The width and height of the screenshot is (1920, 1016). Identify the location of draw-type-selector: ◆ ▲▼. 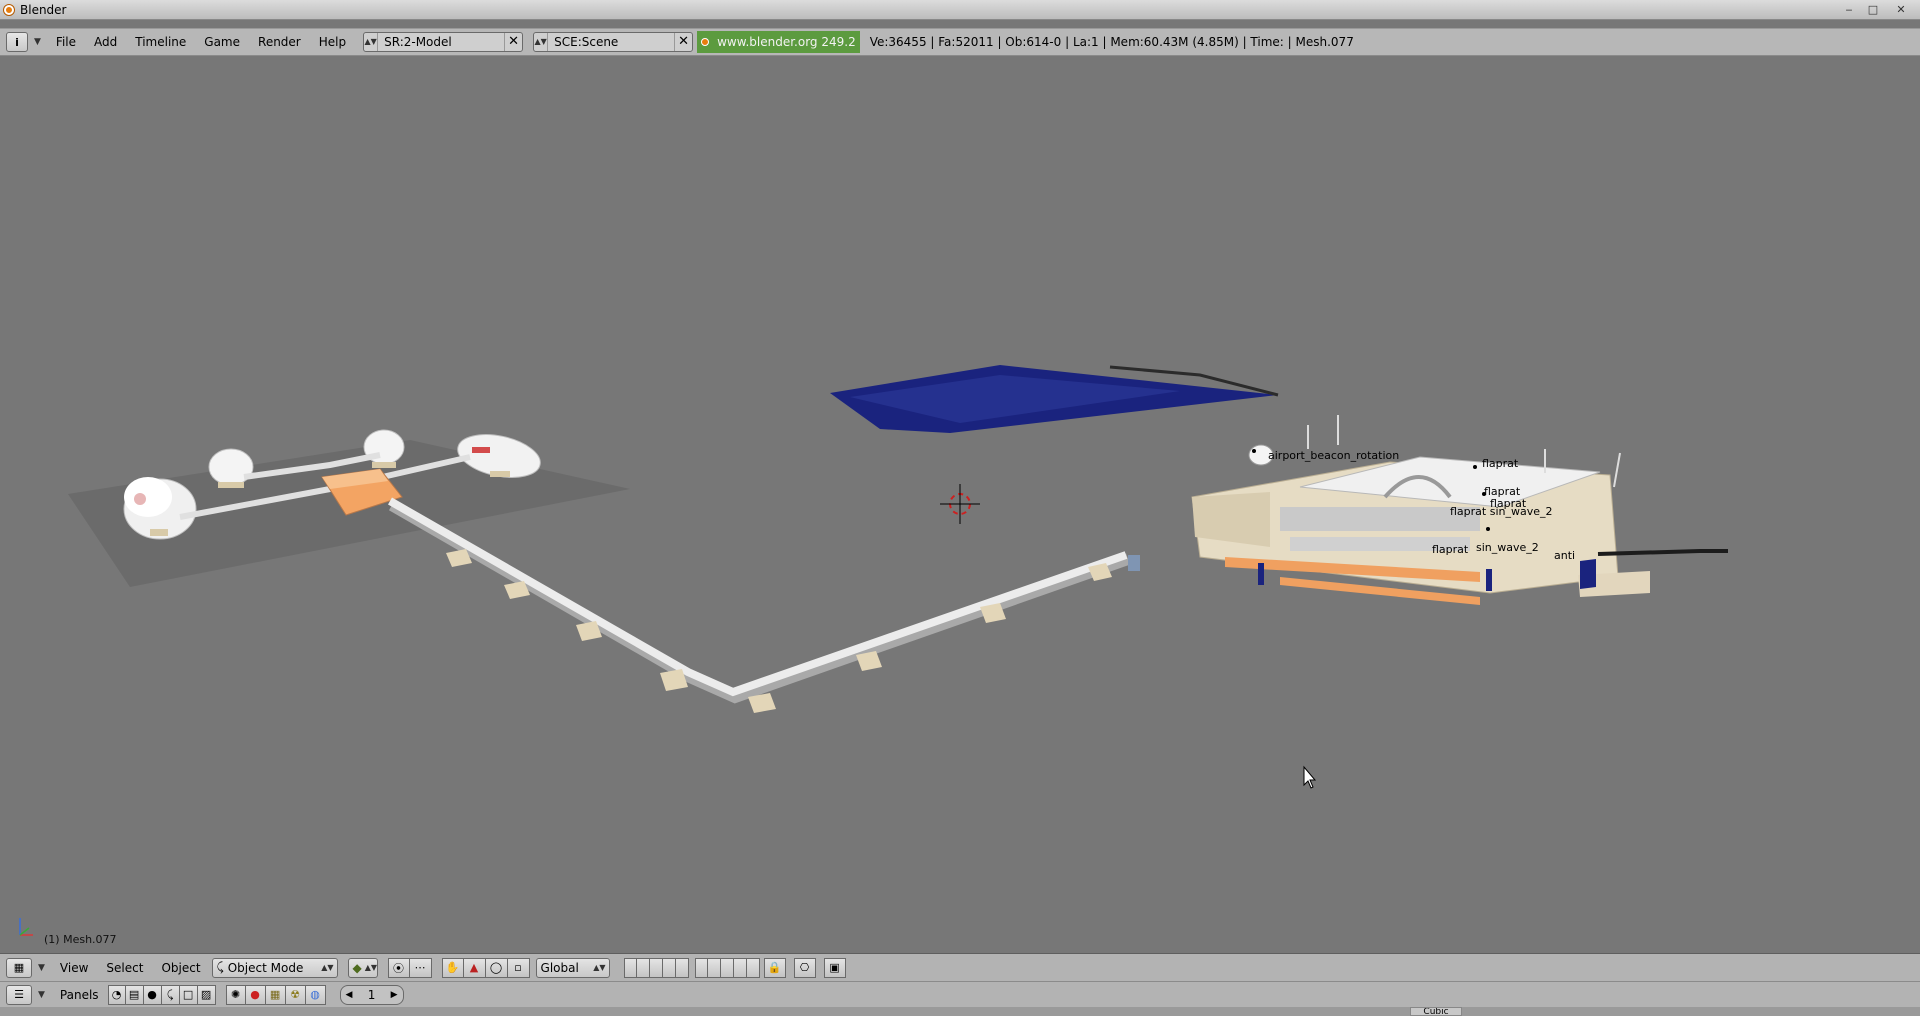
(362, 967).